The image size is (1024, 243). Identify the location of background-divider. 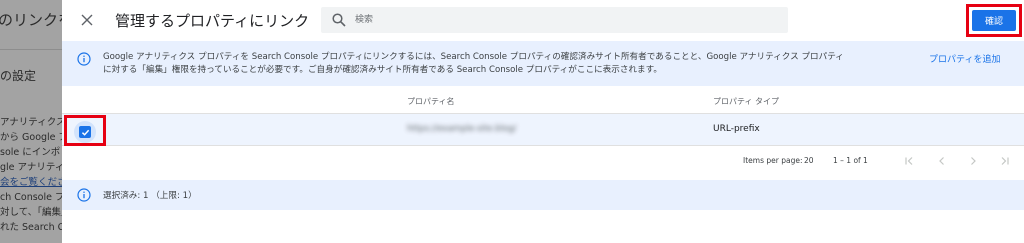
(31, 49).